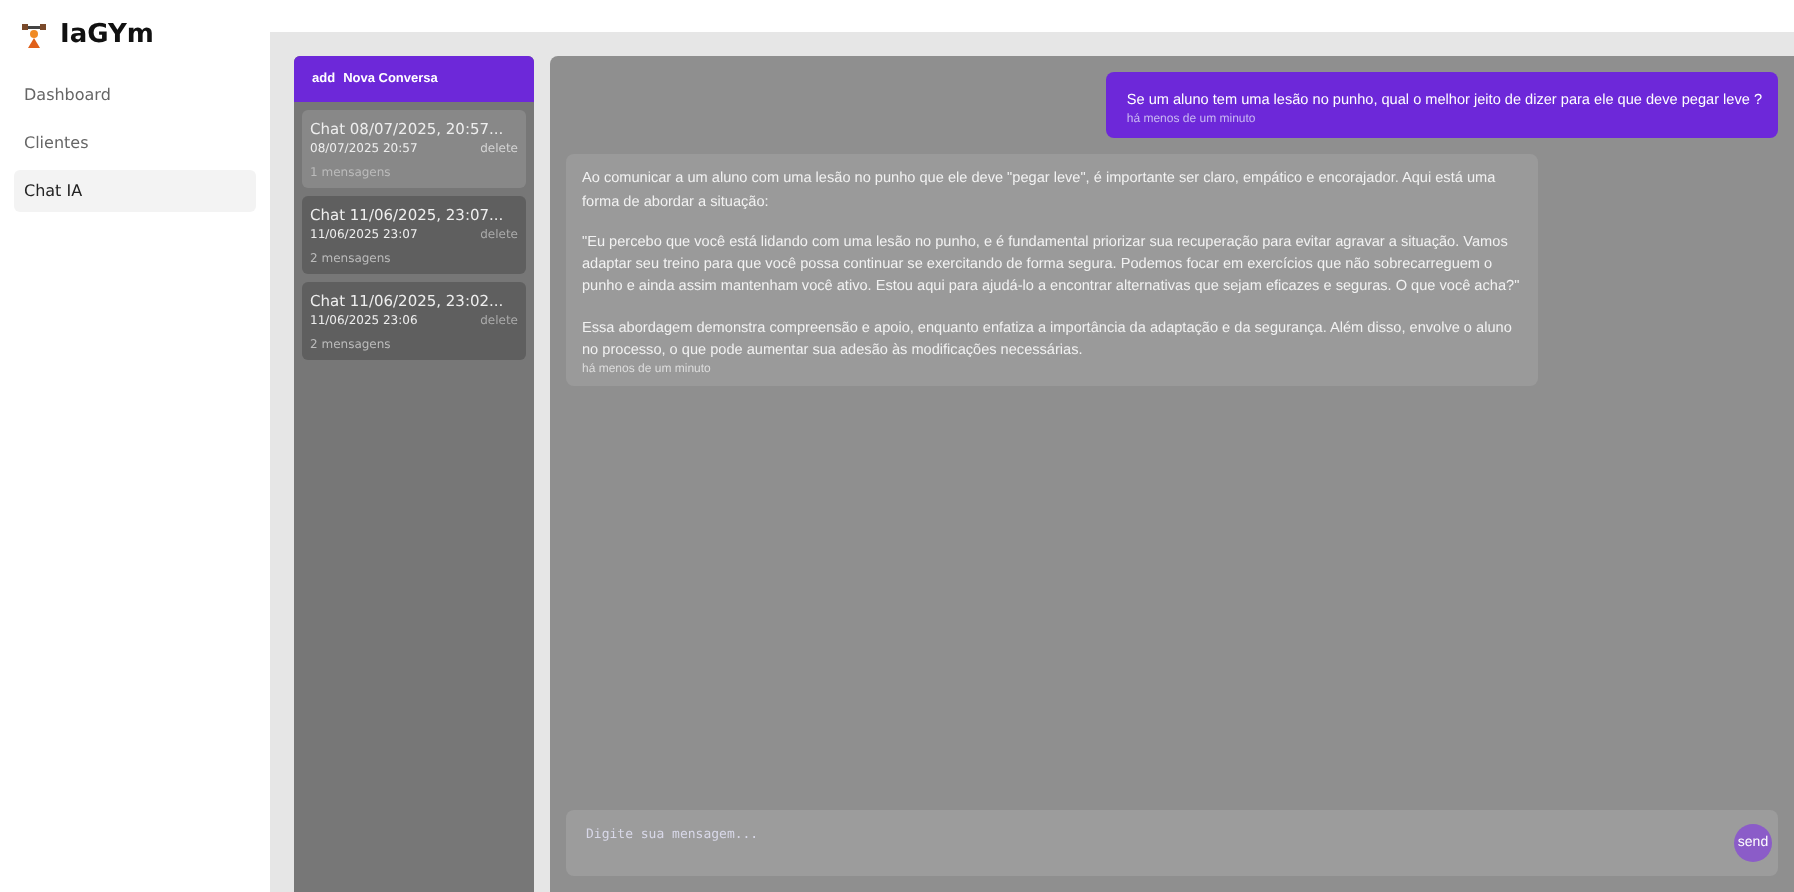  I want to click on app-title: IaGYm, so click(107, 35).